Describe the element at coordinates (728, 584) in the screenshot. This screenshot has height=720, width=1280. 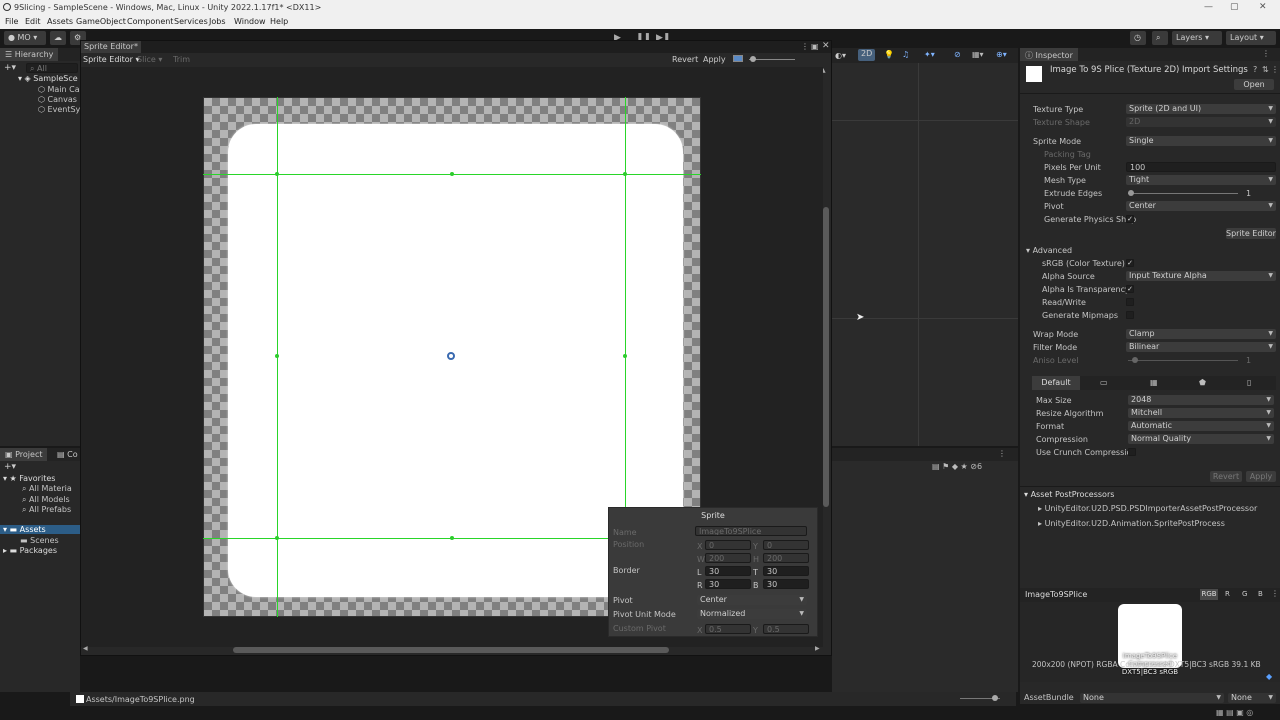
I see `border-r-field: 30` at that location.